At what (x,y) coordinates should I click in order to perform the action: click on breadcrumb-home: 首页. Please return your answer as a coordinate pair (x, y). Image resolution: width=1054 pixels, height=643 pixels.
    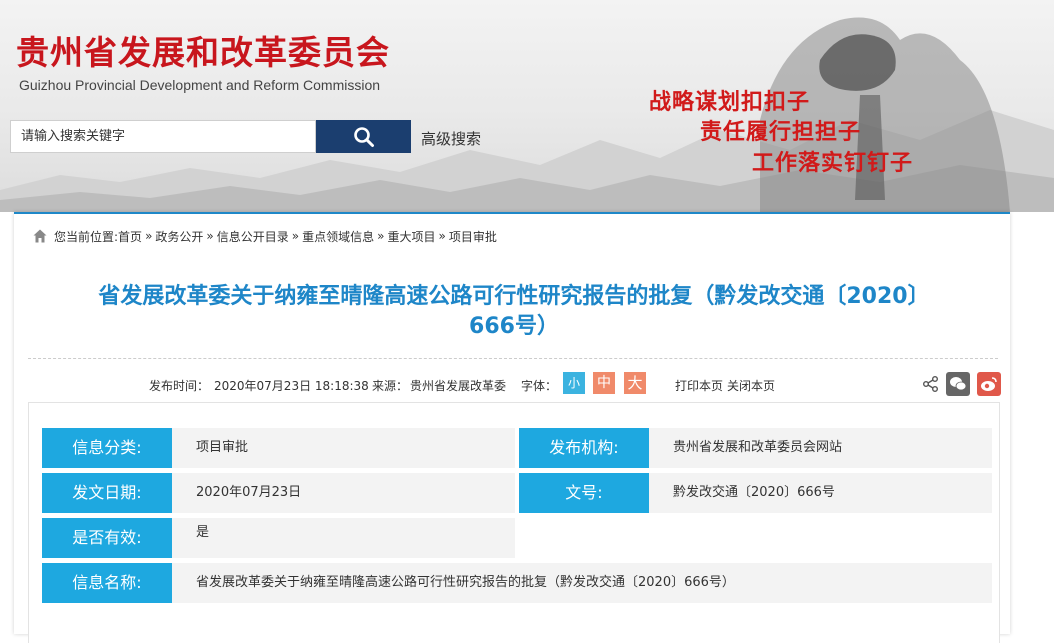
    Looking at the image, I should click on (130, 236).